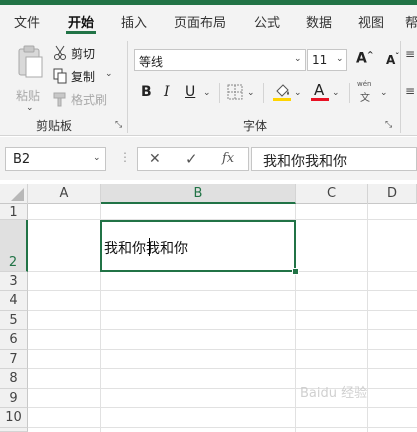 The height and width of the screenshot is (432, 417). What do you see at coordinates (22, 159) in the screenshot?
I see `name-box-value: B2` at bounding box center [22, 159].